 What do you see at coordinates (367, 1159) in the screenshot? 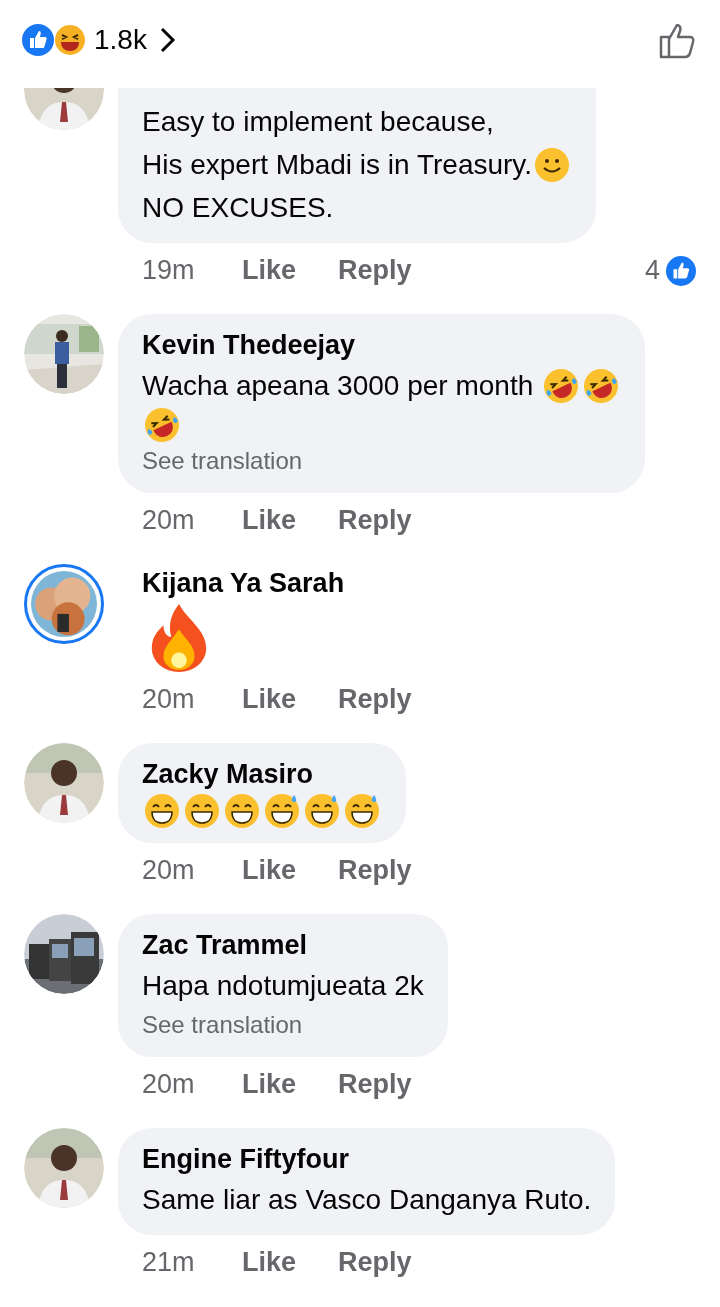
I see `author-name: Engine Fiftyfour` at bounding box center [367, 1159].